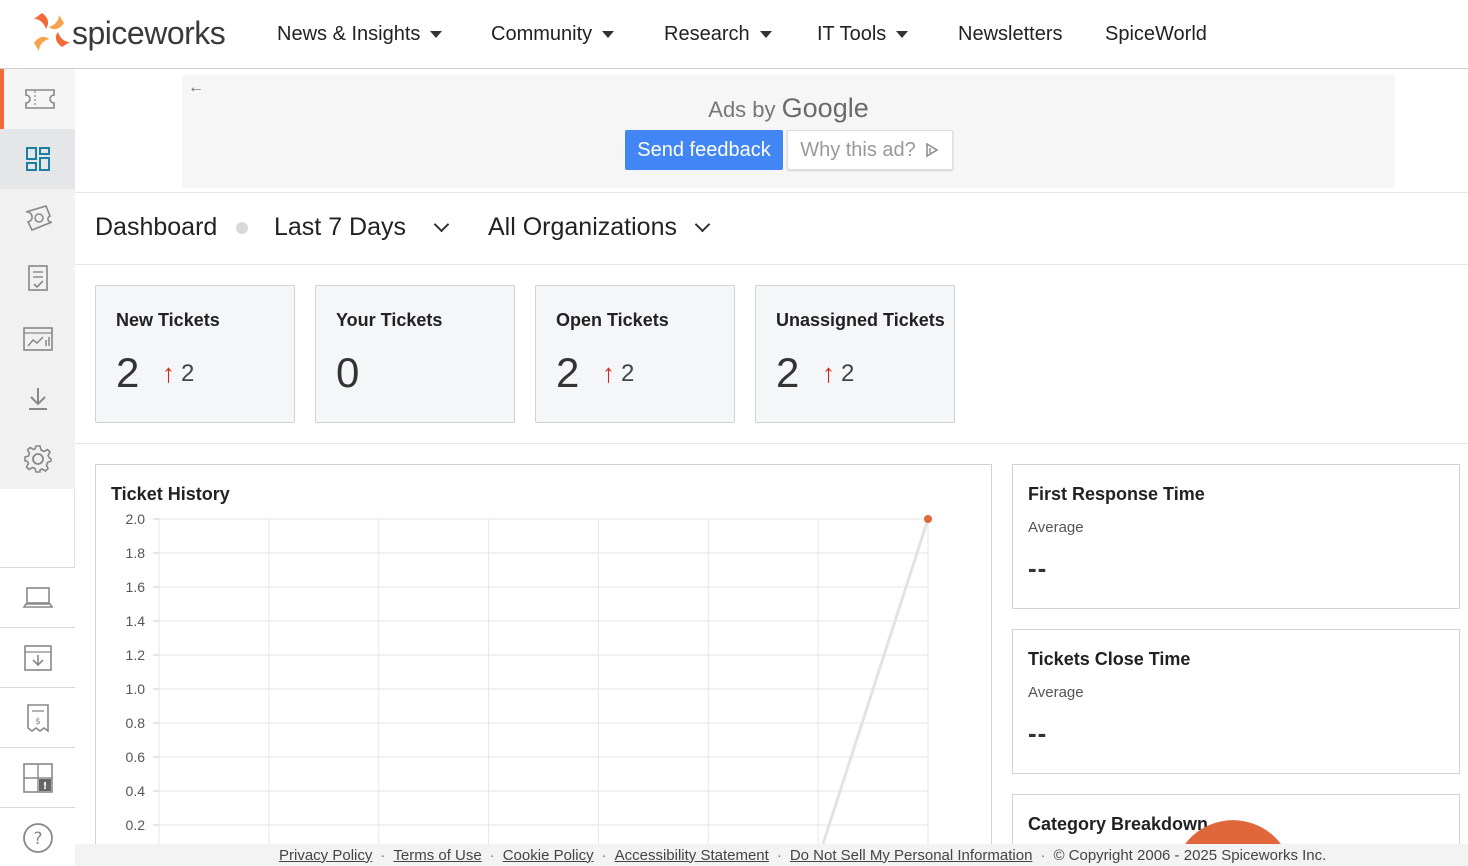 This screenshot has width=1468, height=866. Describe the element at coordinates (136, 655) in the screenshot. I see `y-tick-label: 1.2` at that location.